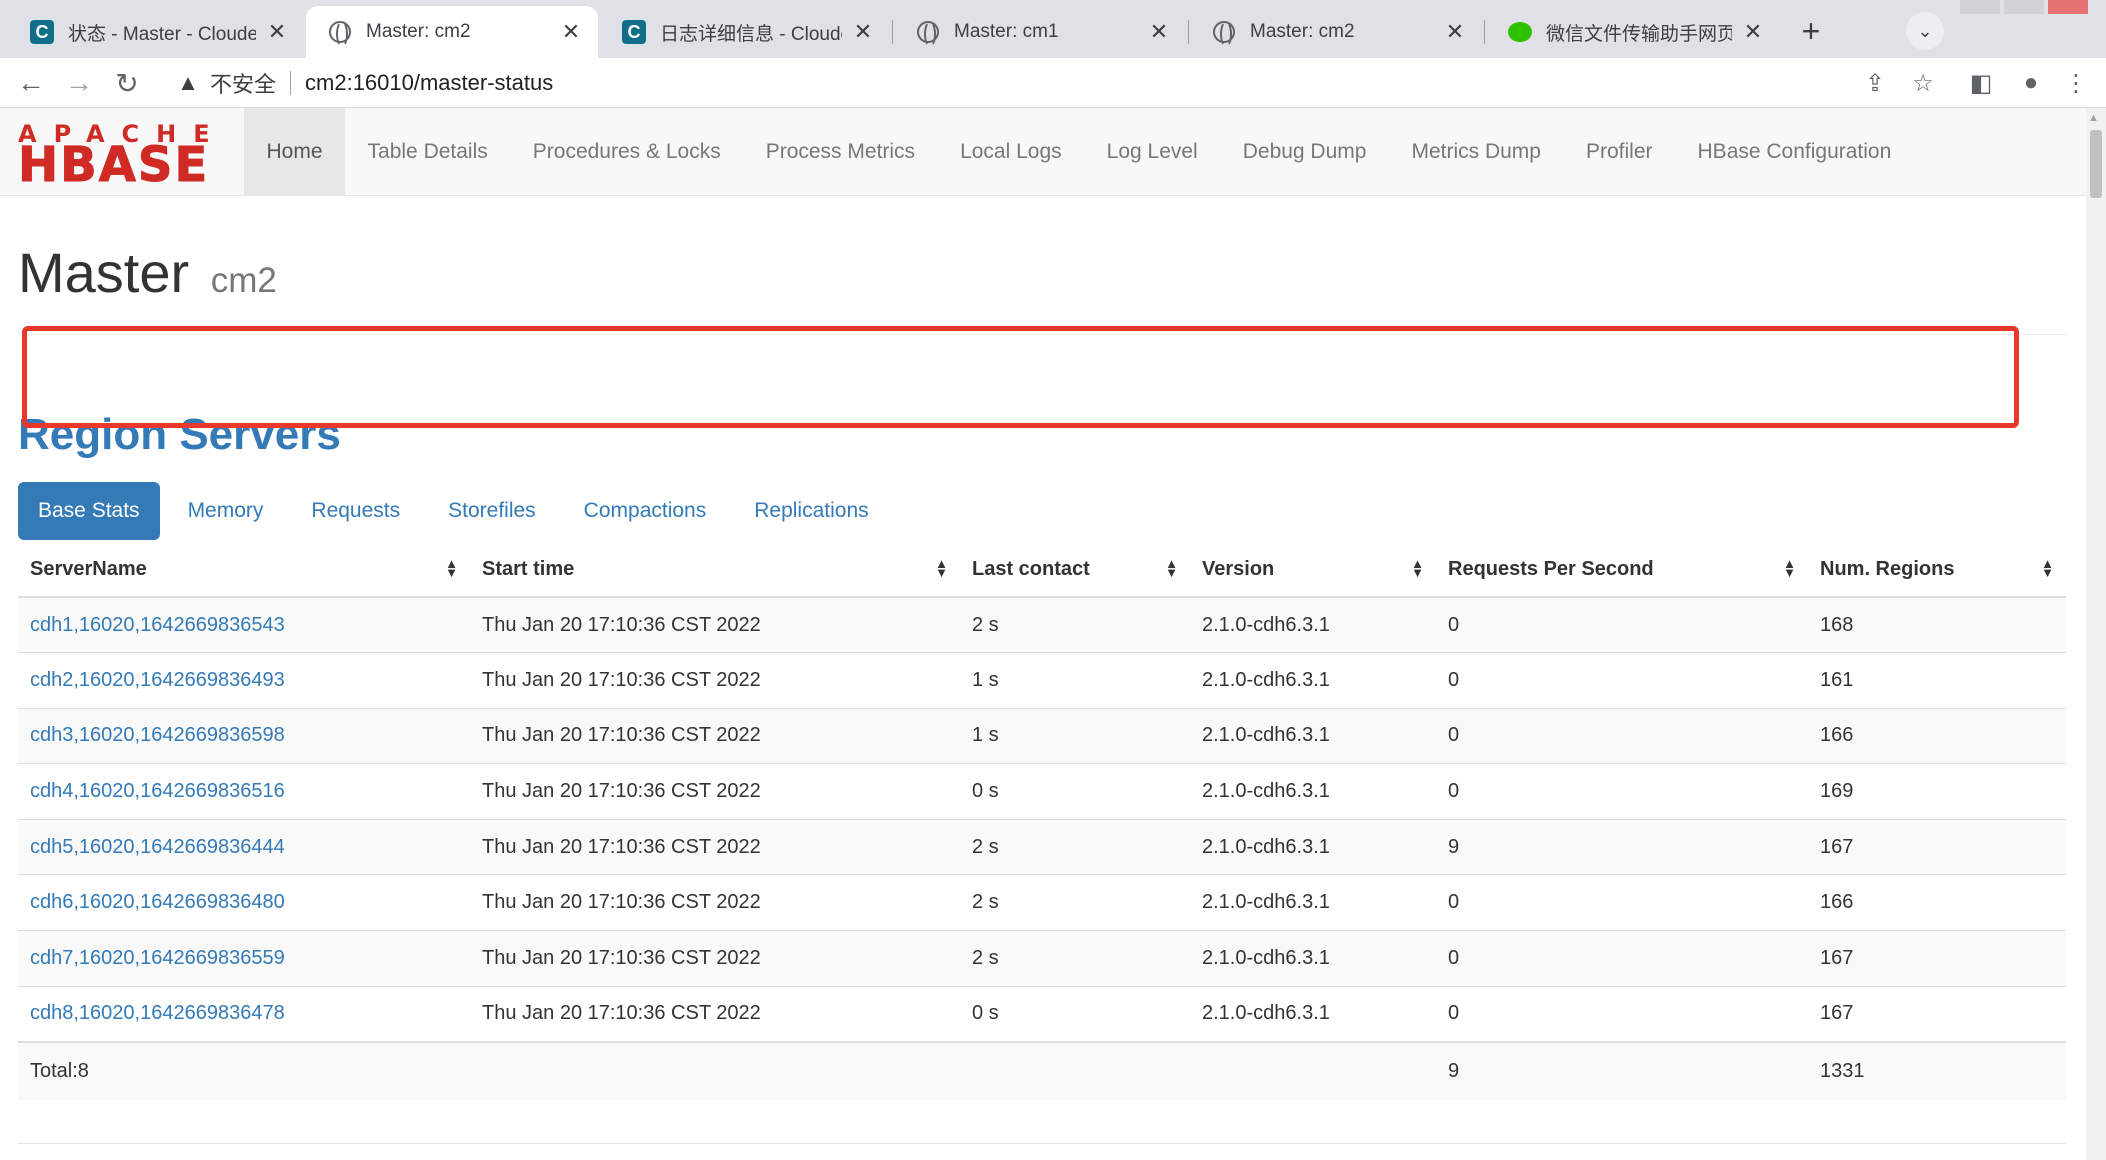 The width and height of the screenshot is (2106, 1160). What do you see at coordinates (244, 1070) in the screenshot?
I see `cell-total-label: Total:8` at bounding box center [244, 1070].